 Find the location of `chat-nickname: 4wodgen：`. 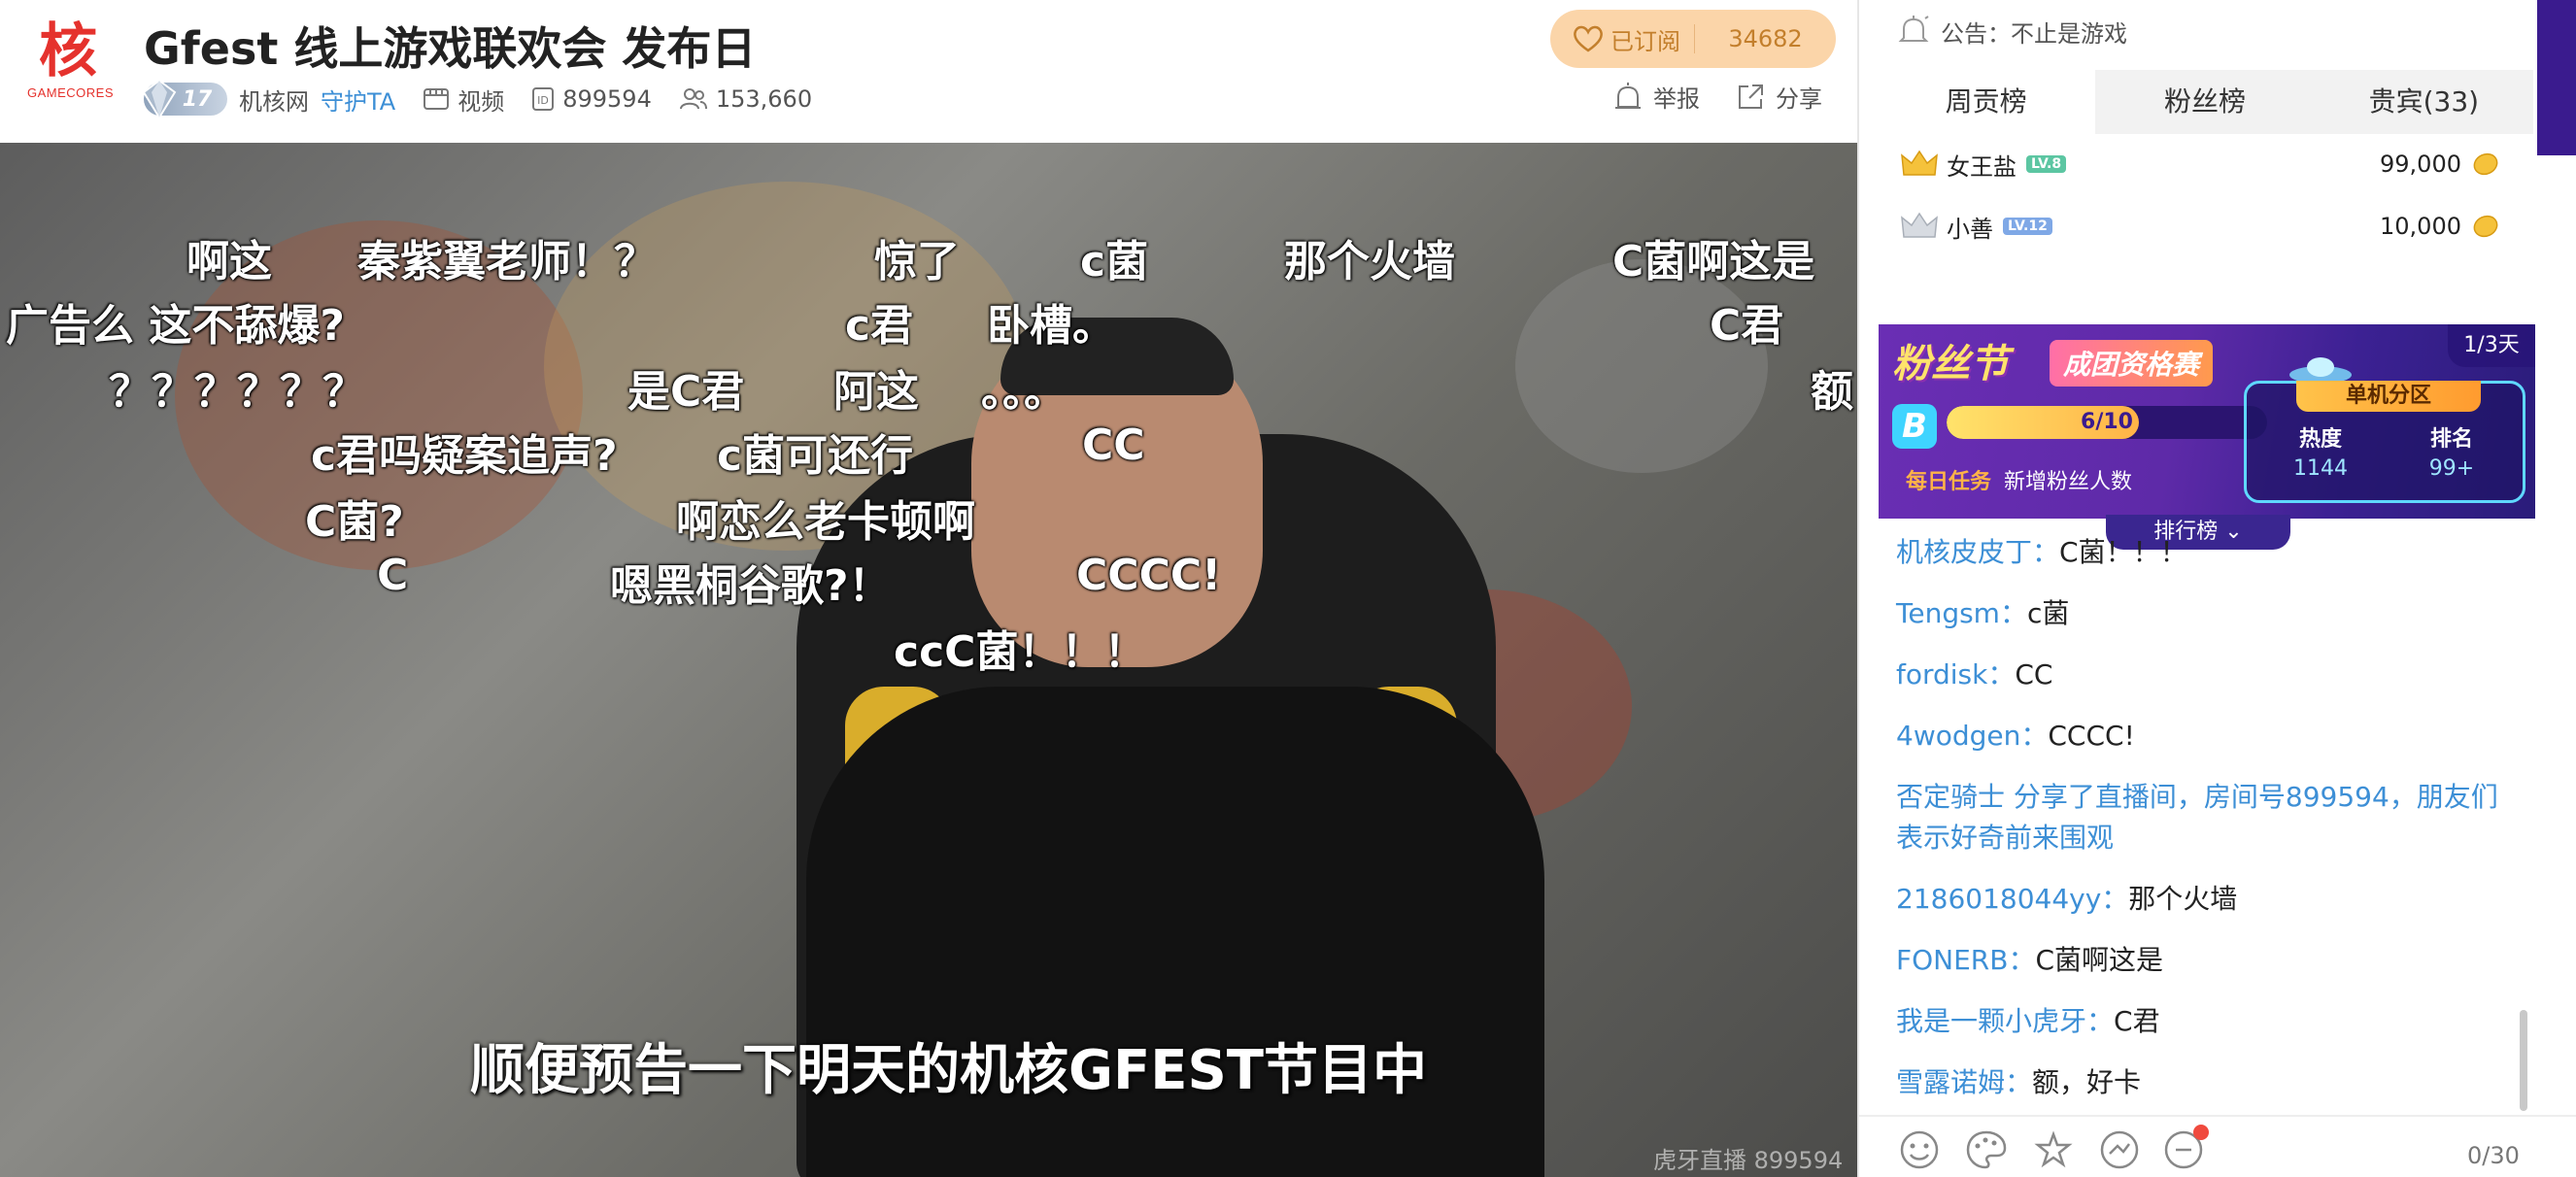

chat-nickname: 4wodgen： is located at coordinates (1972, 736).